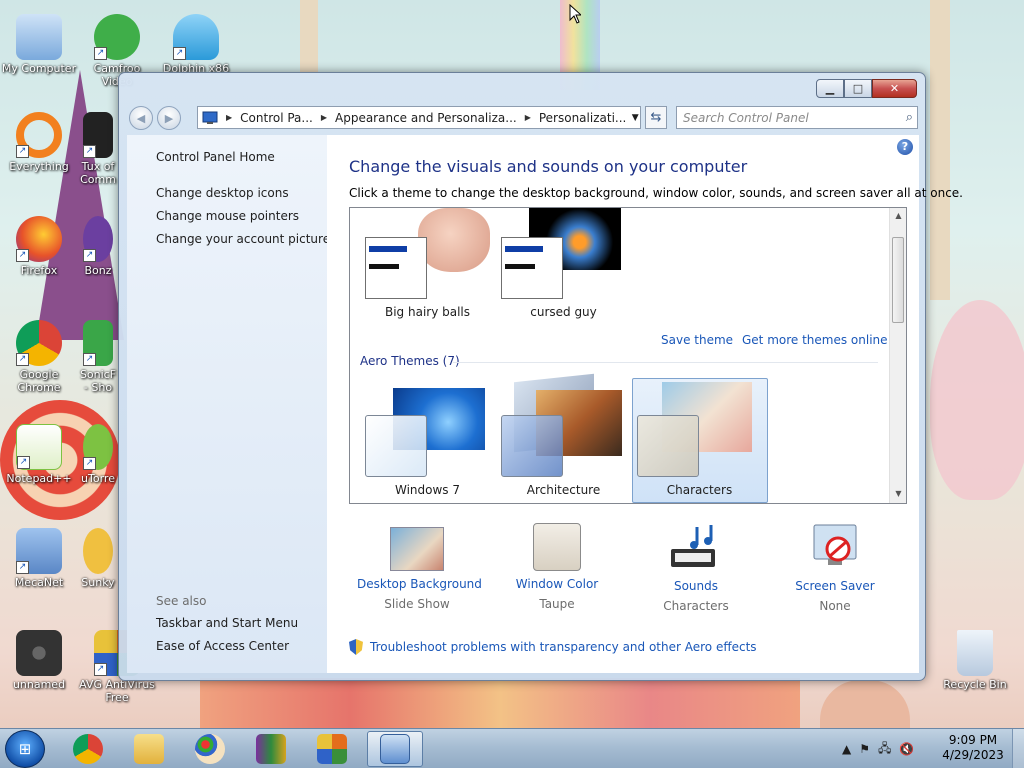 The height and width of the screenshot is (768, 1024). Describe the element at coordinates (906, 749) in the screenshot. I see `volume-muted-icon: 🔇` at that location.